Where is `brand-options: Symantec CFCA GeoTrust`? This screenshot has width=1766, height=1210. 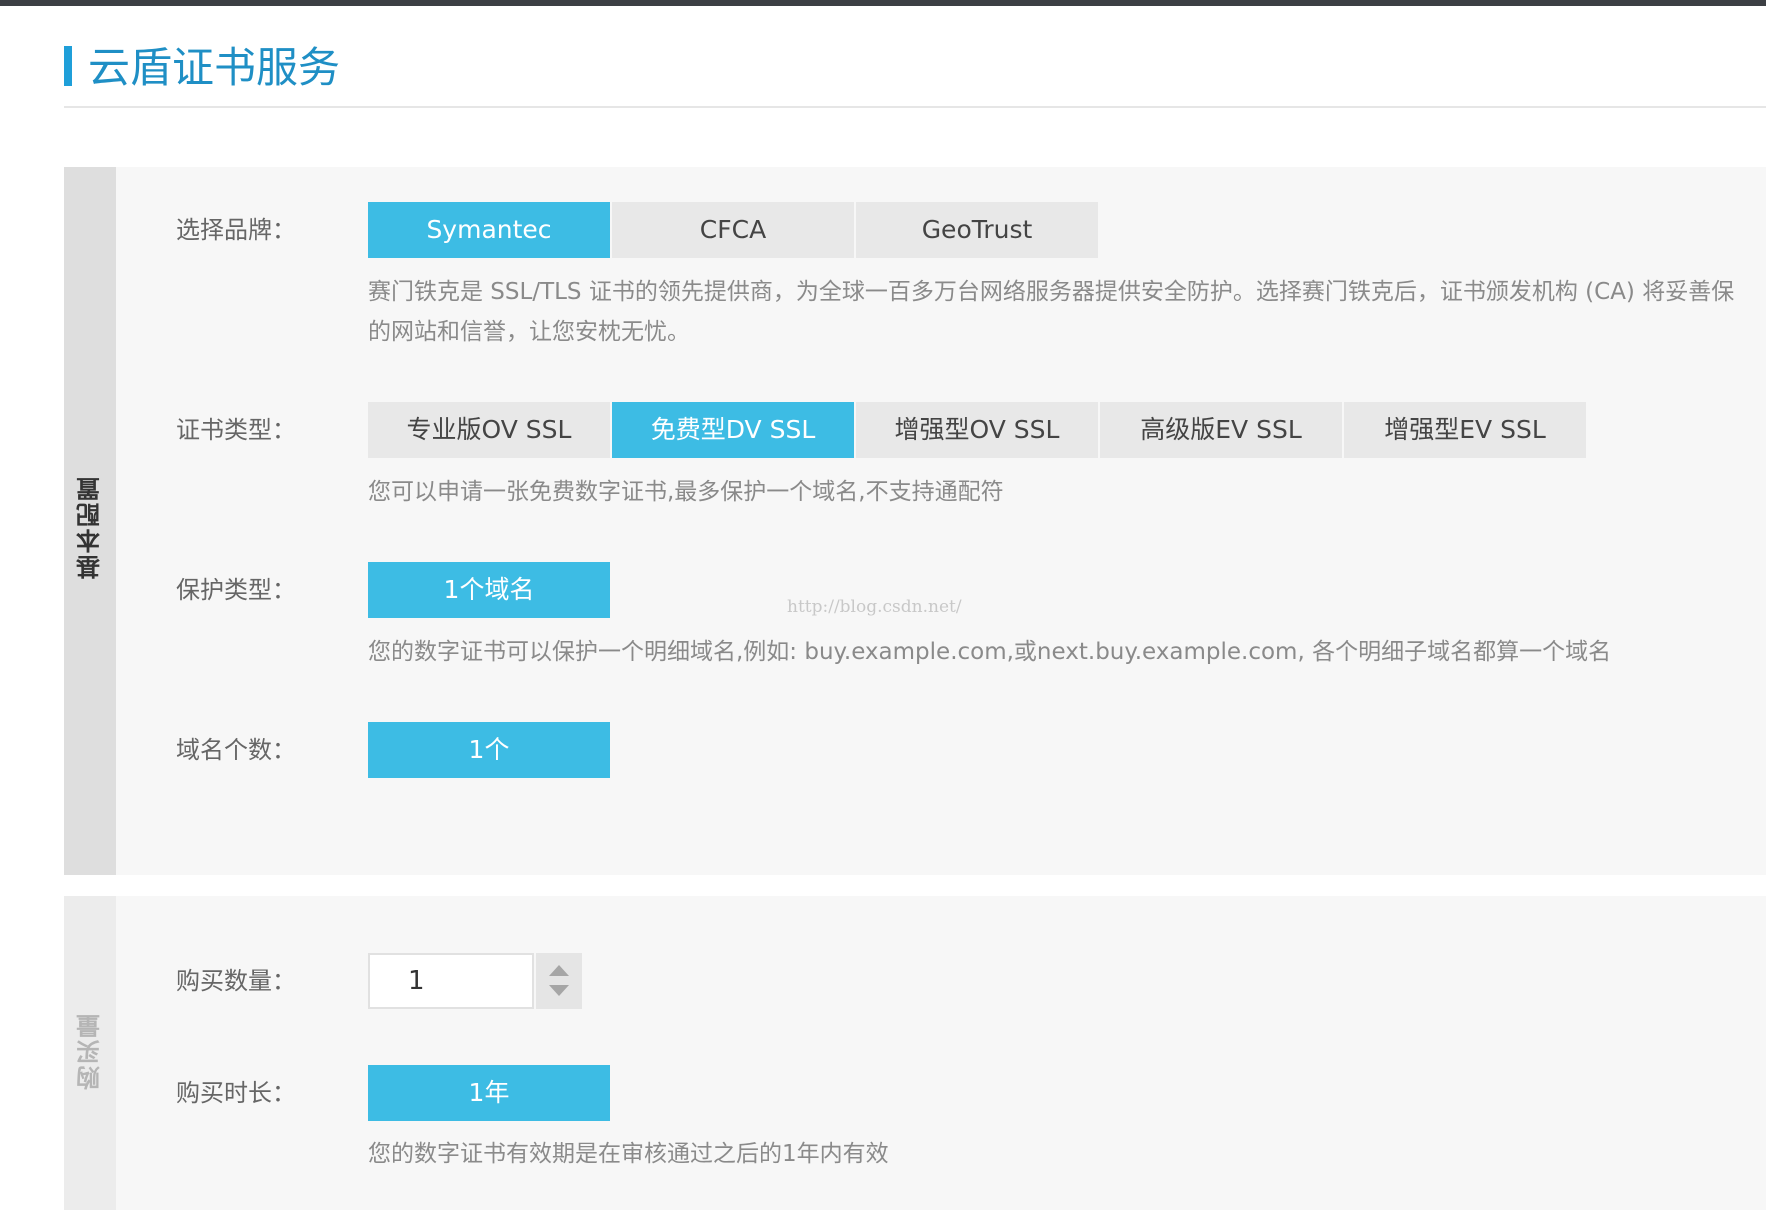
brand-options: Symantec CFCA GeoTrust is located at coordinates (734, 230).